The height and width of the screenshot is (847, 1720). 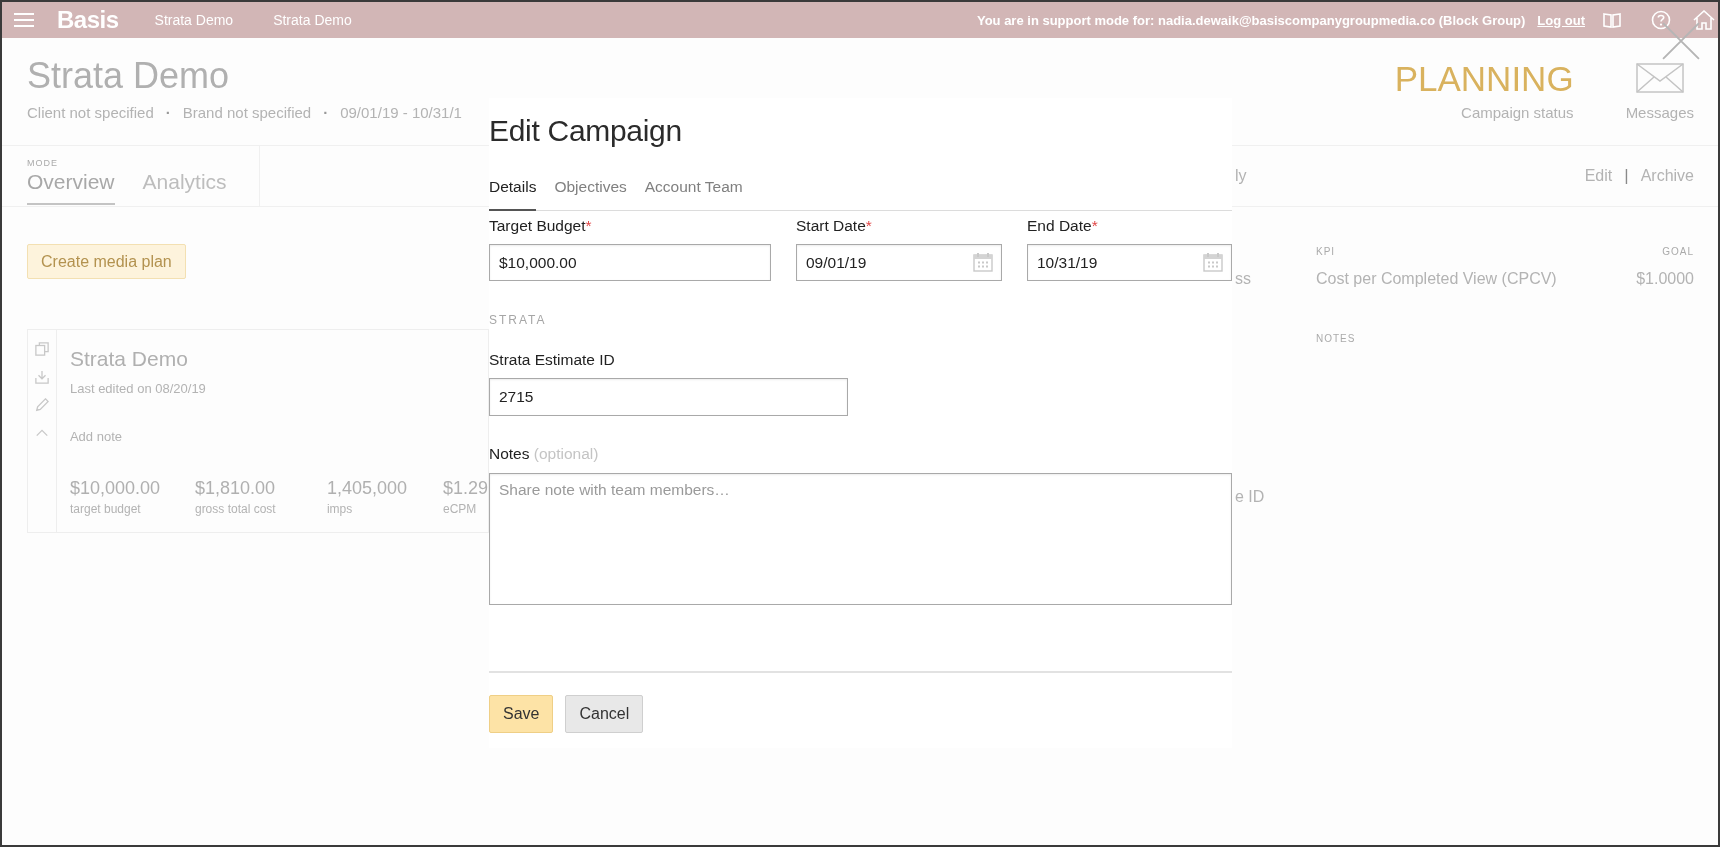 What do you see at coordinates (41, 405) in the screenshot?
I see `pencil-icon` at bounding box center [41, 405].